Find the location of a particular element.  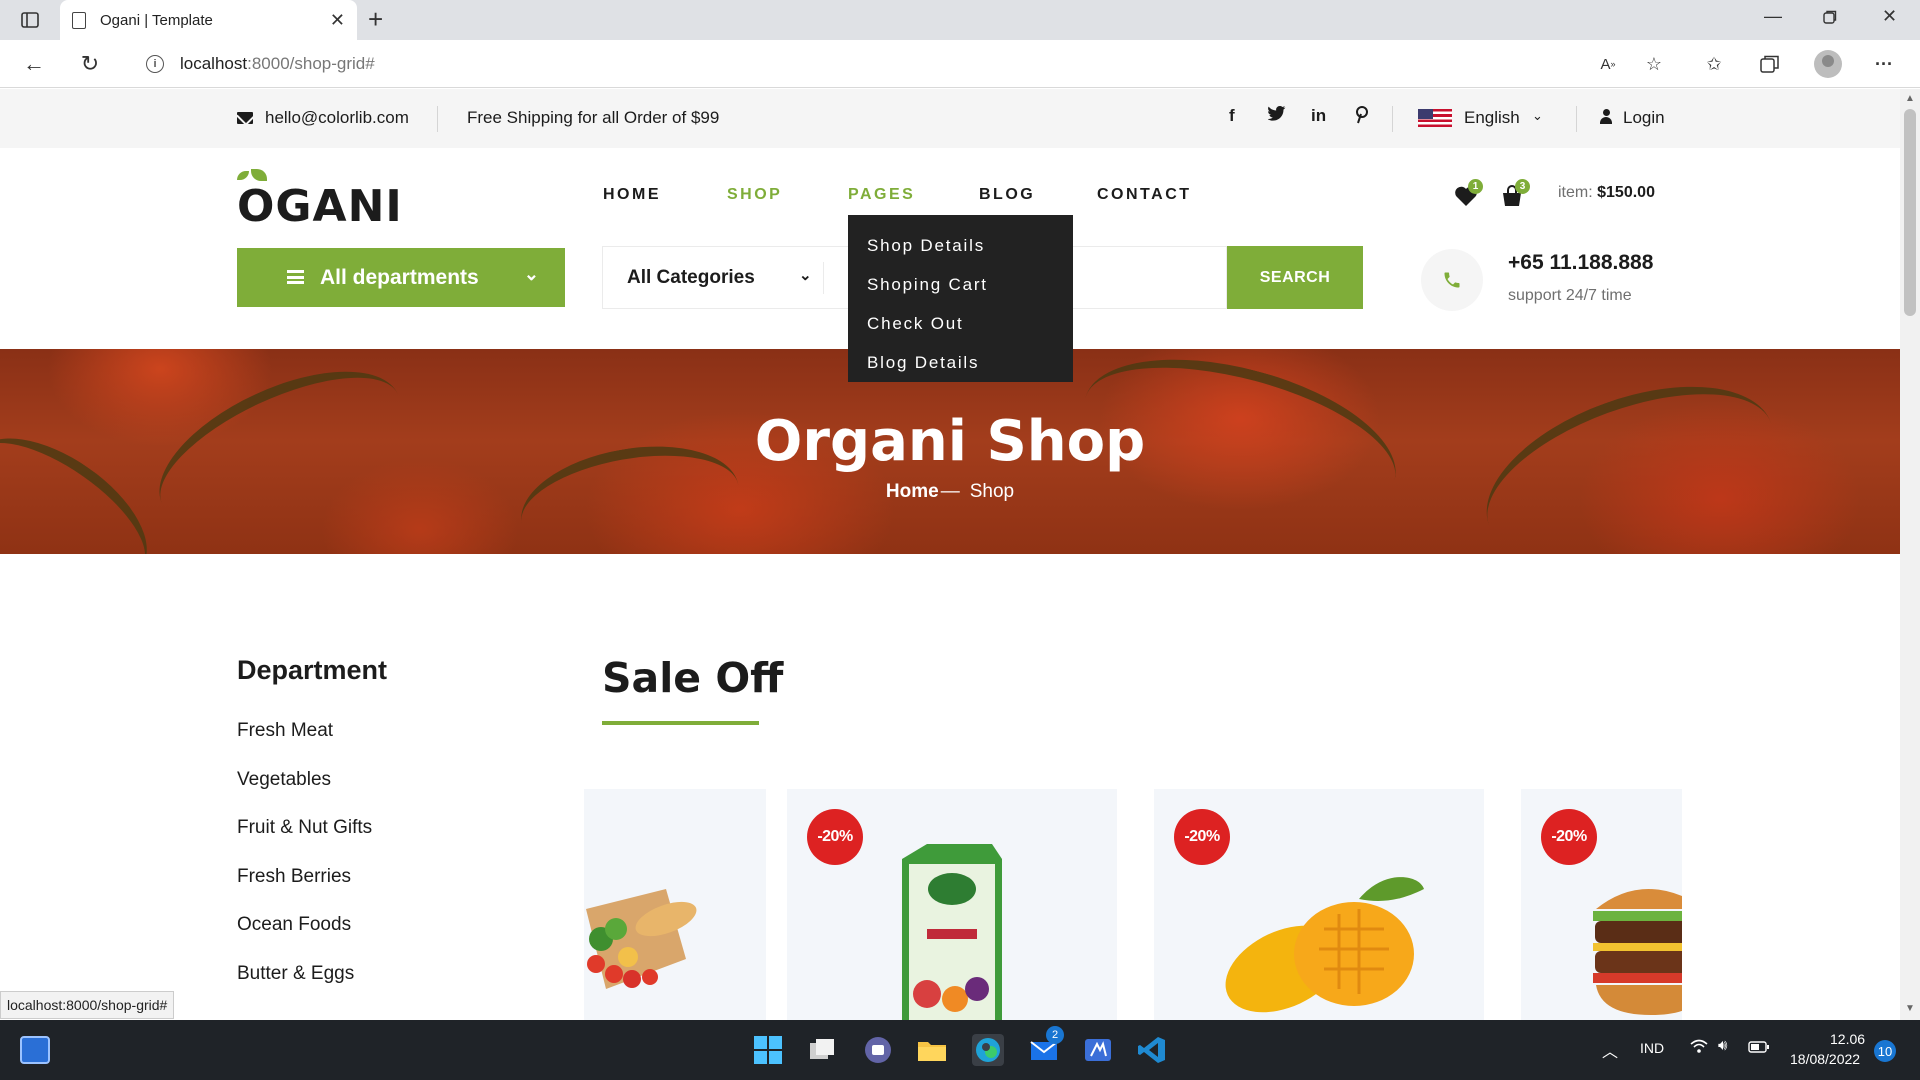

menu-item-shopping-cart: Shoping Cart is located at coordinates (960, 285).